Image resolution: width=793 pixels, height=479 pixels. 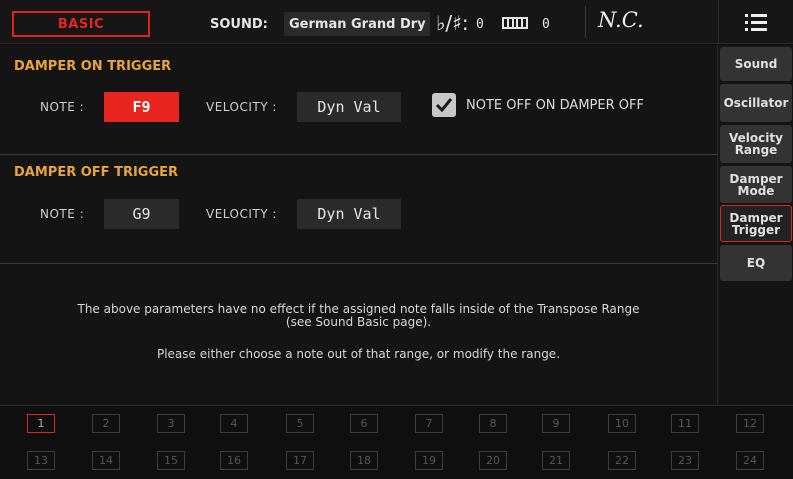 I want to click on pad-12: 12, so click(x=750, y=423).